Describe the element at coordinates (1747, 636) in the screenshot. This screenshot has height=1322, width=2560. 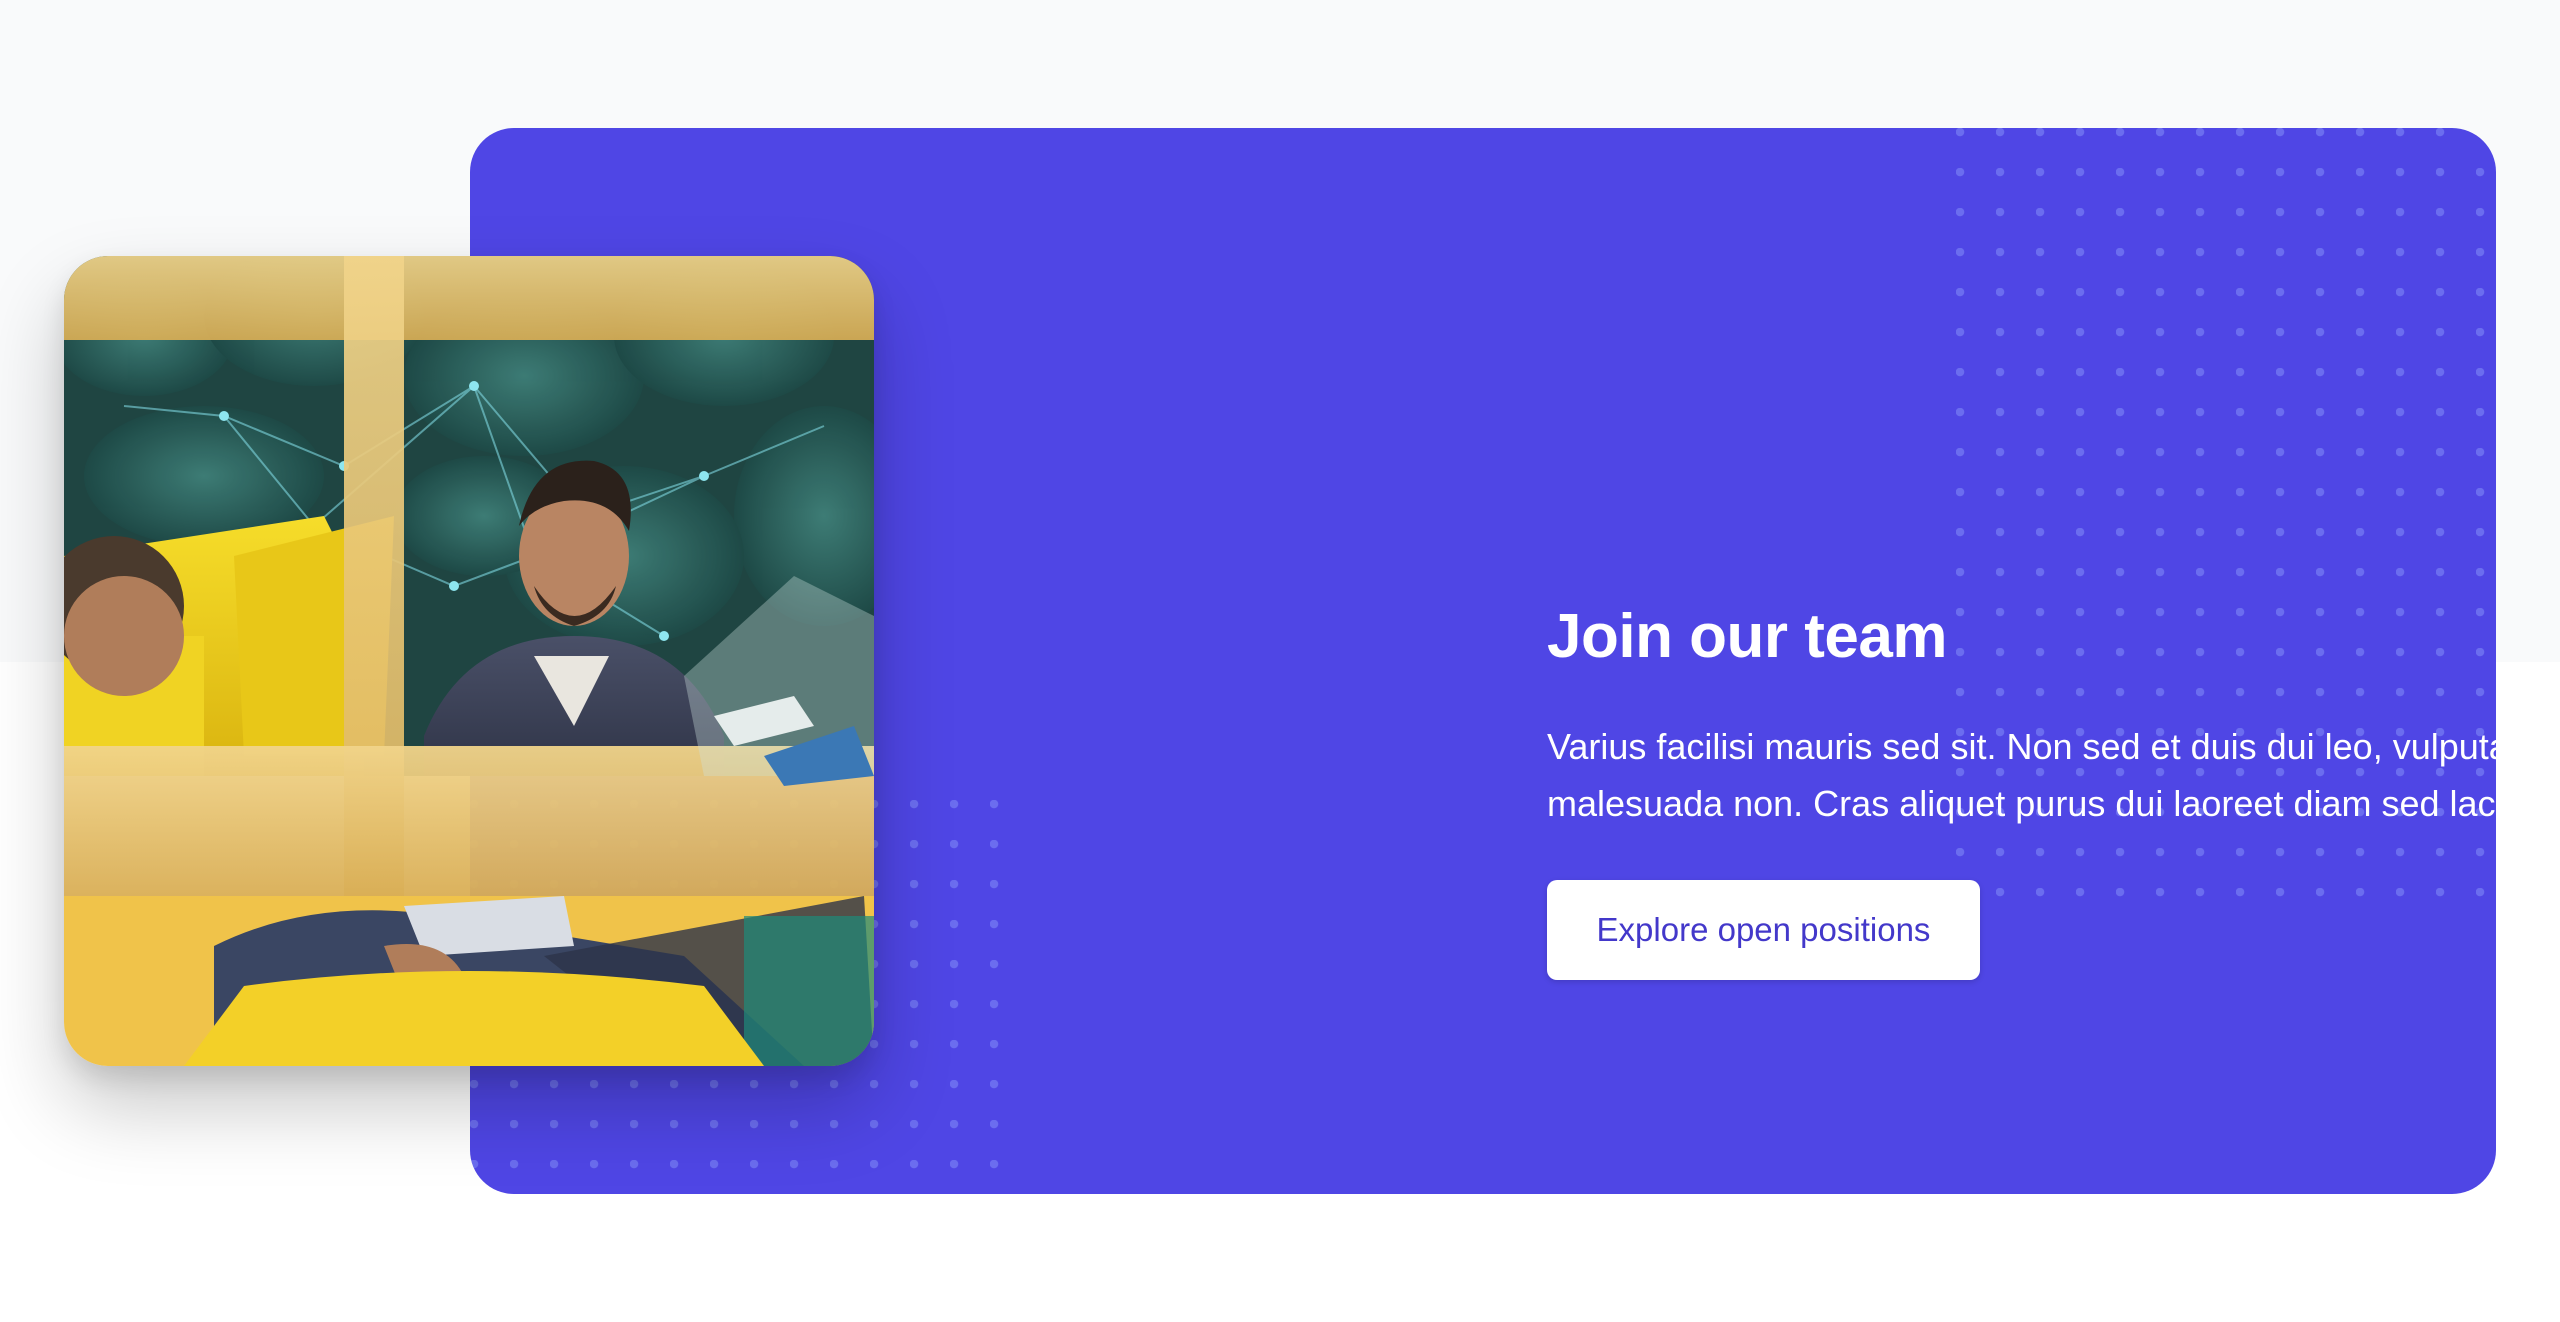
I see `section-heading: Join our team` at that location.